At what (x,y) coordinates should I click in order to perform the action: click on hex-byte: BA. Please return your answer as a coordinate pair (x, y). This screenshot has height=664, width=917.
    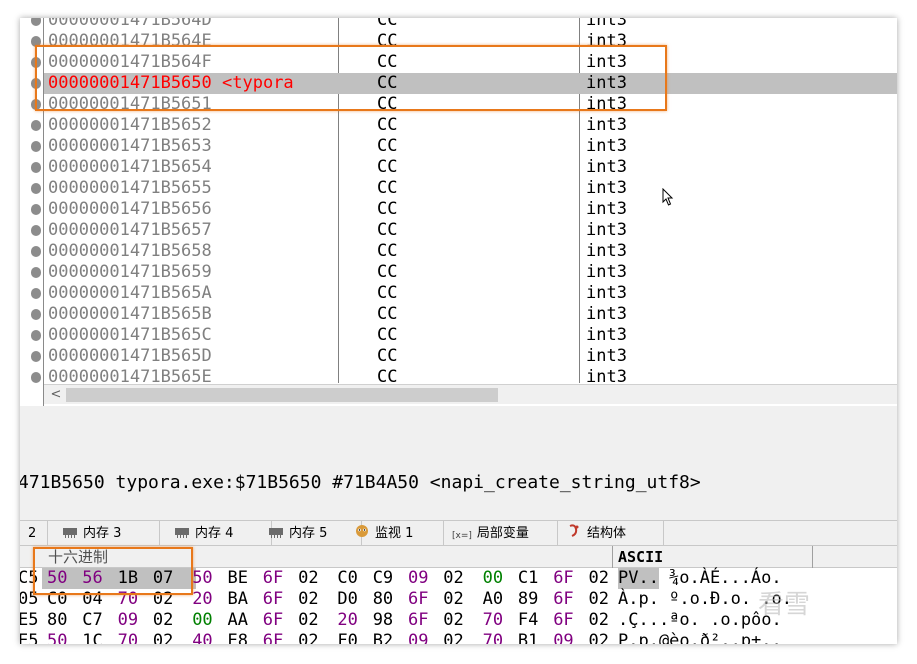
    Looking at the image, I should click on (238, 599).